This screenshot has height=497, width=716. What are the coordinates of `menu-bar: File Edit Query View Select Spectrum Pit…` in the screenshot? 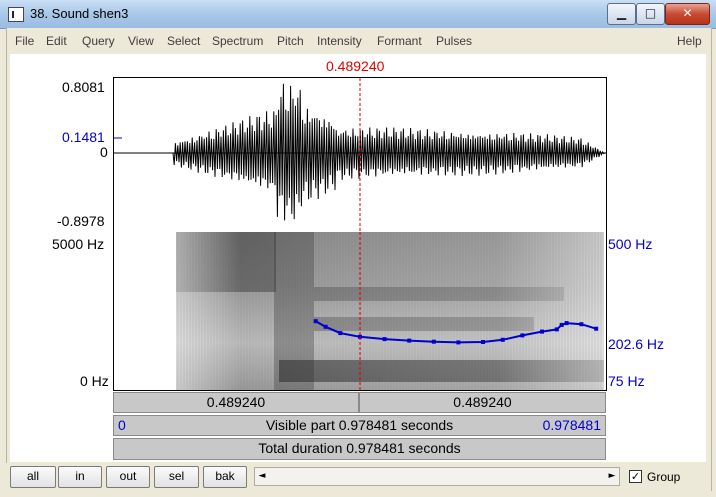 It's located at (358, 41).